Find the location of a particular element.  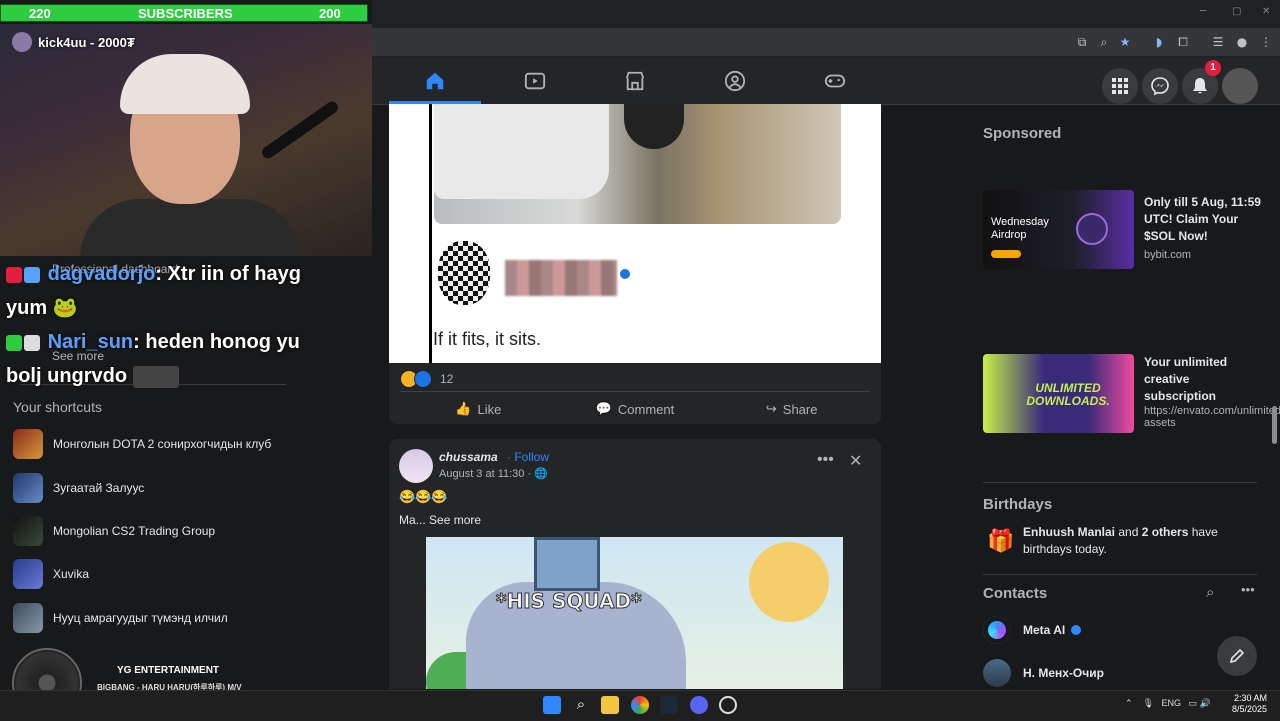

profile-icon: ● is located at coordinates (1242, 42).